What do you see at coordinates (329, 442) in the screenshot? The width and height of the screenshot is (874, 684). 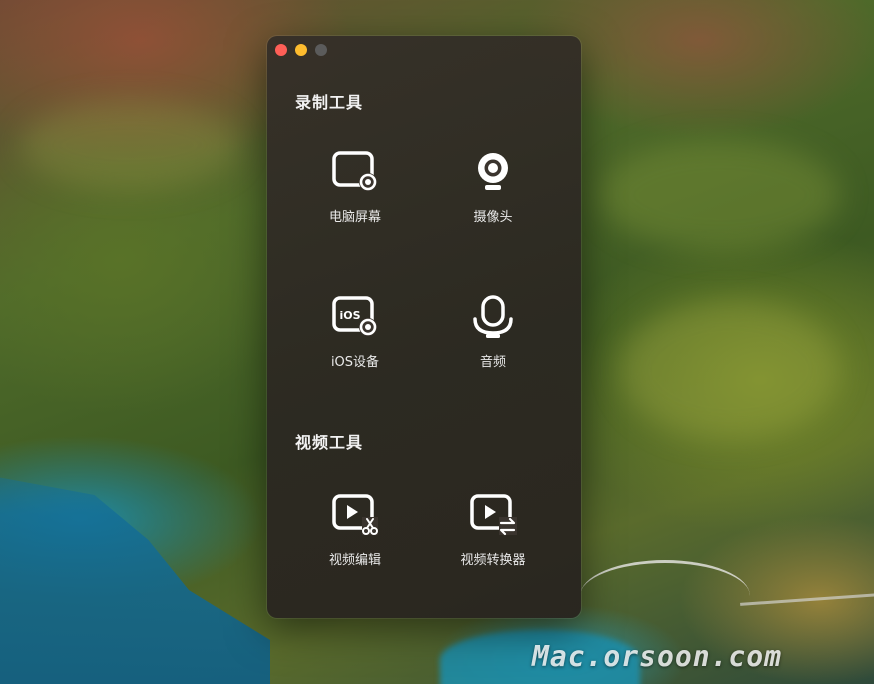 I see `section-title-video: 视频工具` at bounding box center [329, 442].